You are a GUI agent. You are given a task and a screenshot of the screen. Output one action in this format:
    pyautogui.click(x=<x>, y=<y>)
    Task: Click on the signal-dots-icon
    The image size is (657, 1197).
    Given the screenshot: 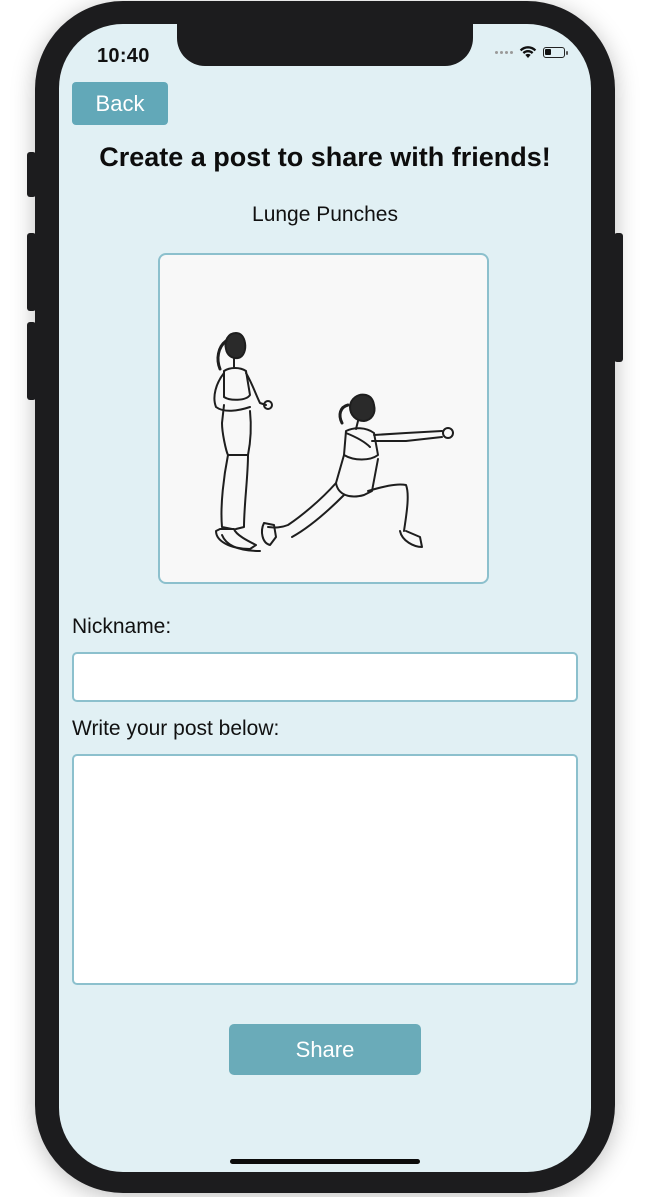 What is the action you would take?
    pyautogui.click(x=504, y=52)
    